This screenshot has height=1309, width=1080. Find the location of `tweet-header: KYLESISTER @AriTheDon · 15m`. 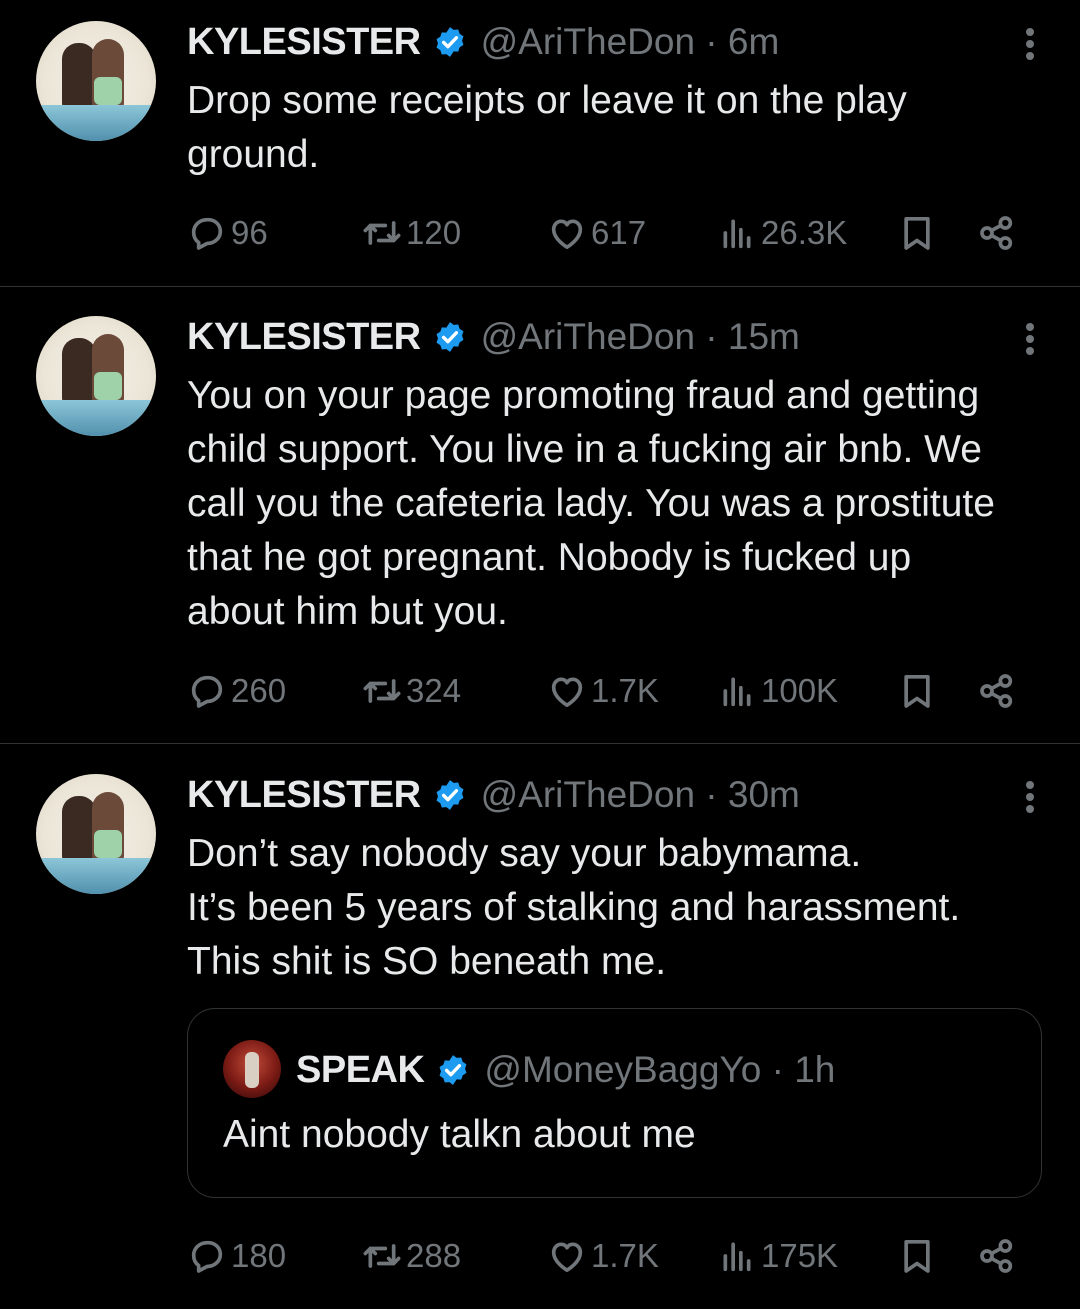

tweet-header: KYLESISTER @AriTheDon · 15m is located at coordinates (493, 337).